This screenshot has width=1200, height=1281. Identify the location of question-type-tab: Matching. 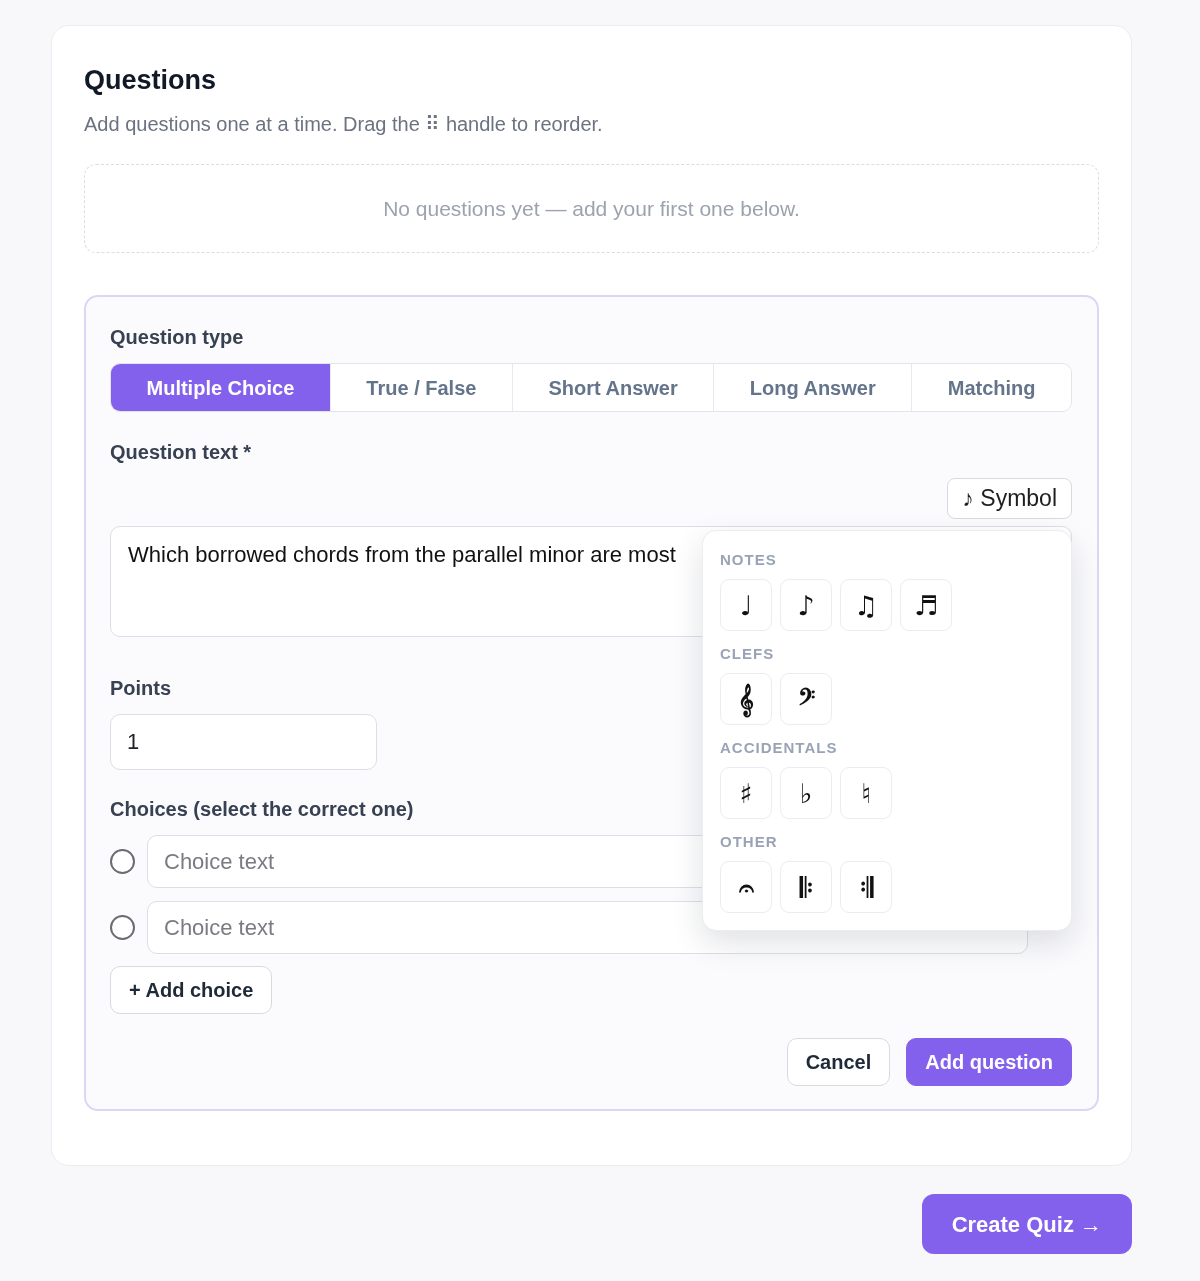
(991, 387).